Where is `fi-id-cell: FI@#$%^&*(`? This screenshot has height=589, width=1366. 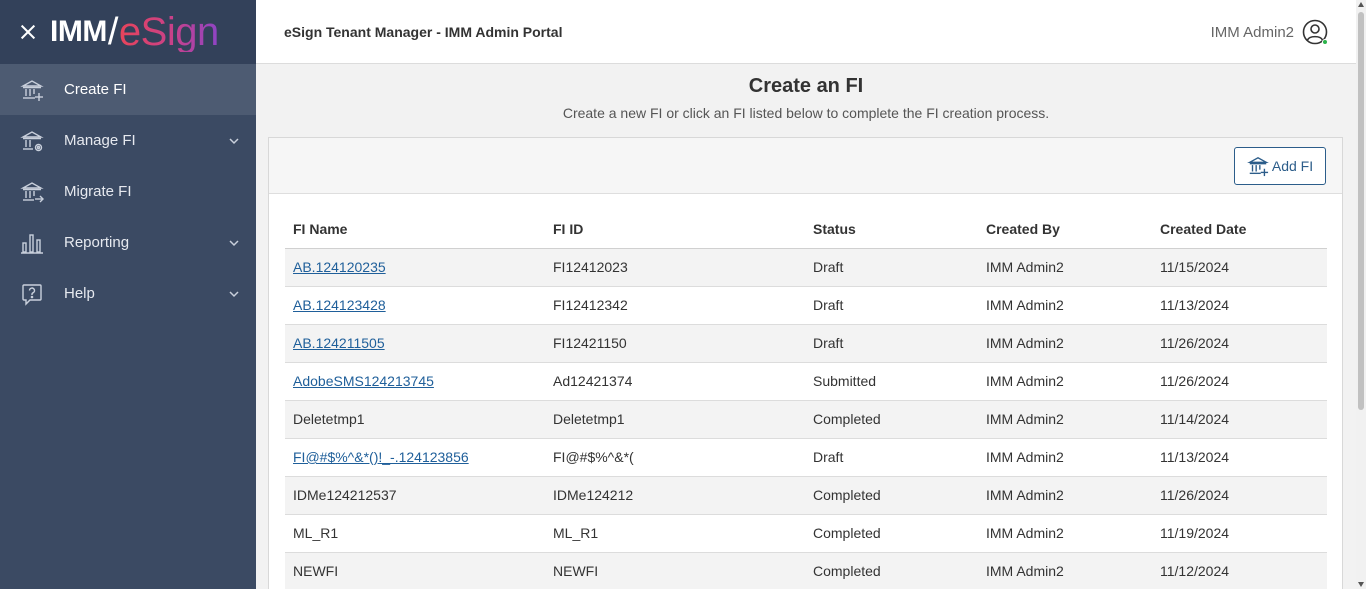 fi-id-cell: FI@#$%^&*( is located at coordinates (675, 457).